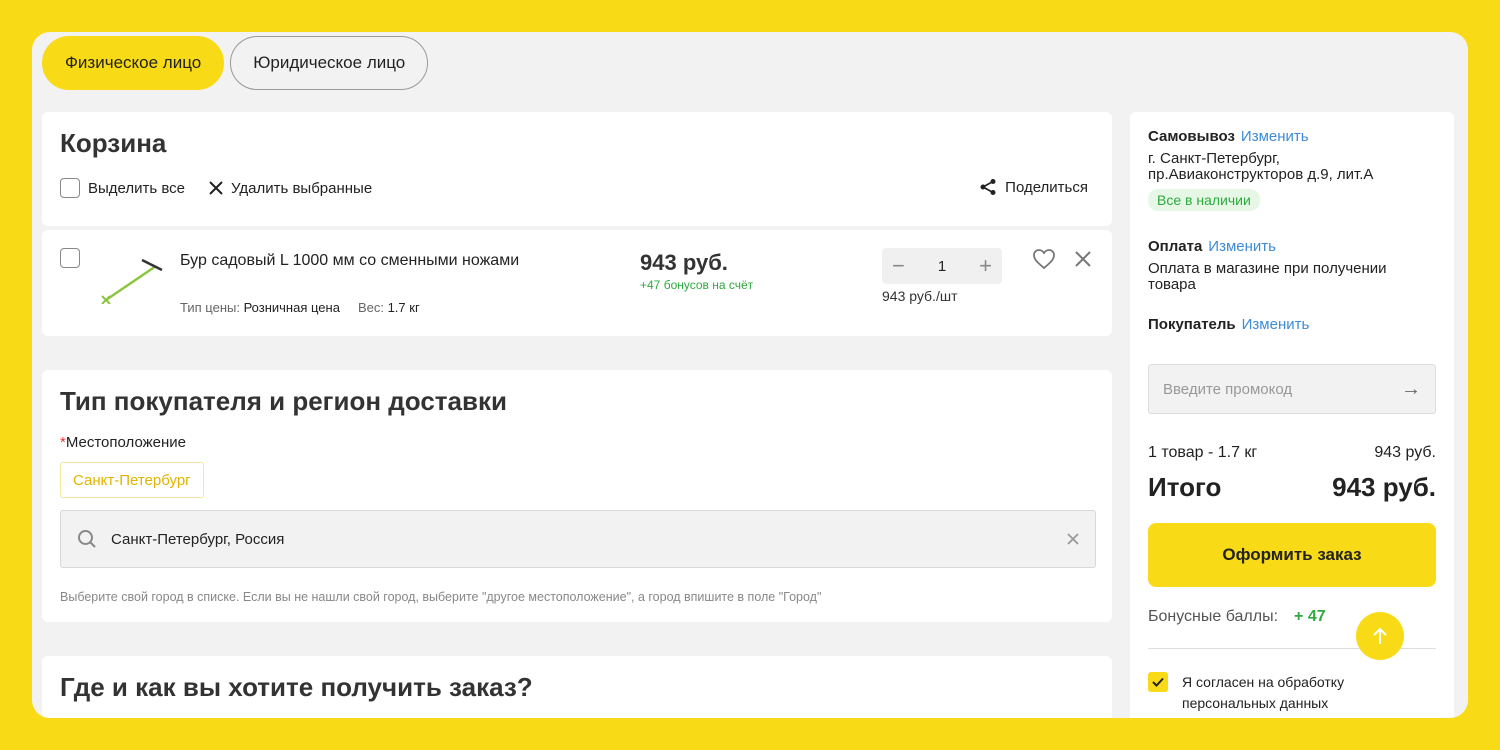 Image resolution: width=1500 pixels, height=750 pixels. I want to click on place-order-button: Оформить заказ, so click(1292, 555).